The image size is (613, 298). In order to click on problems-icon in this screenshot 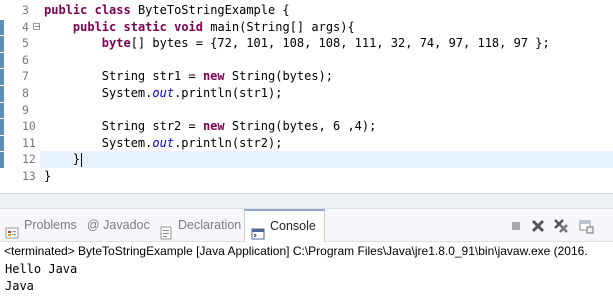, I will do `click(12, 228)`.